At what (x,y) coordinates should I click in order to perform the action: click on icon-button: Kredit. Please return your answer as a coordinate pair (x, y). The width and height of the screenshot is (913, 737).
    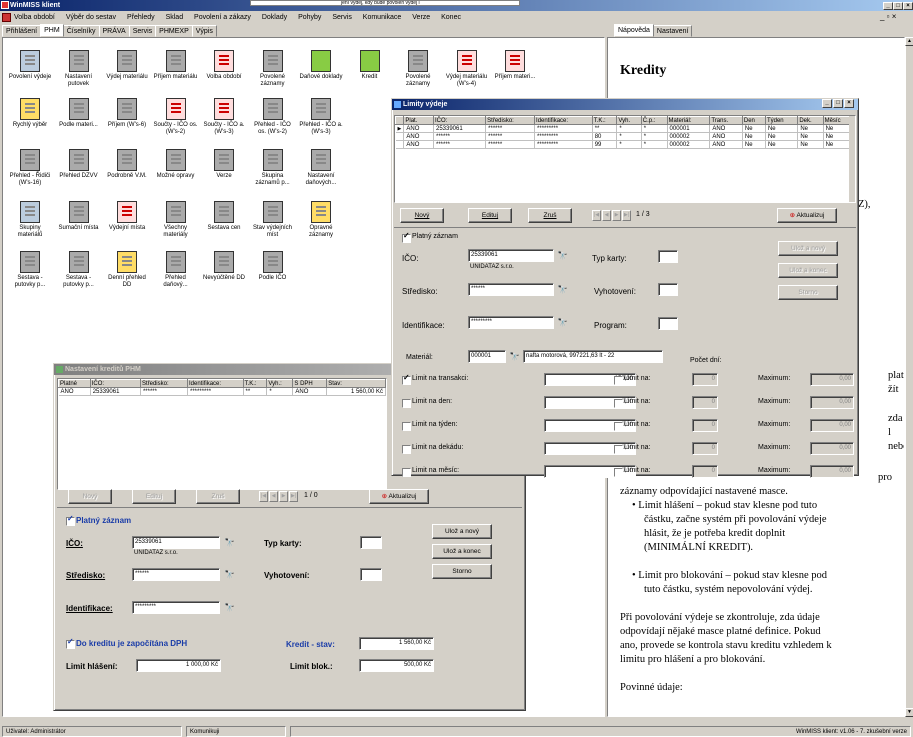
    Looking at the image, I should click on (370, 65).